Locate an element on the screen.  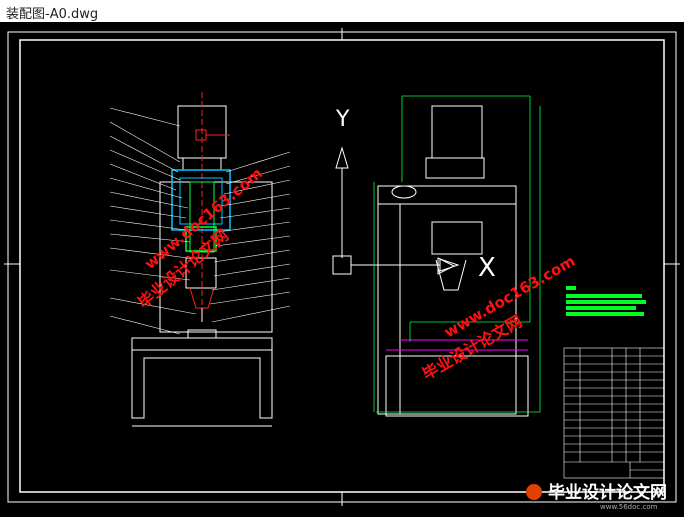
watermark-right: www.doc163.com 毕业设计论文网 is located at coordinates (498, 318).